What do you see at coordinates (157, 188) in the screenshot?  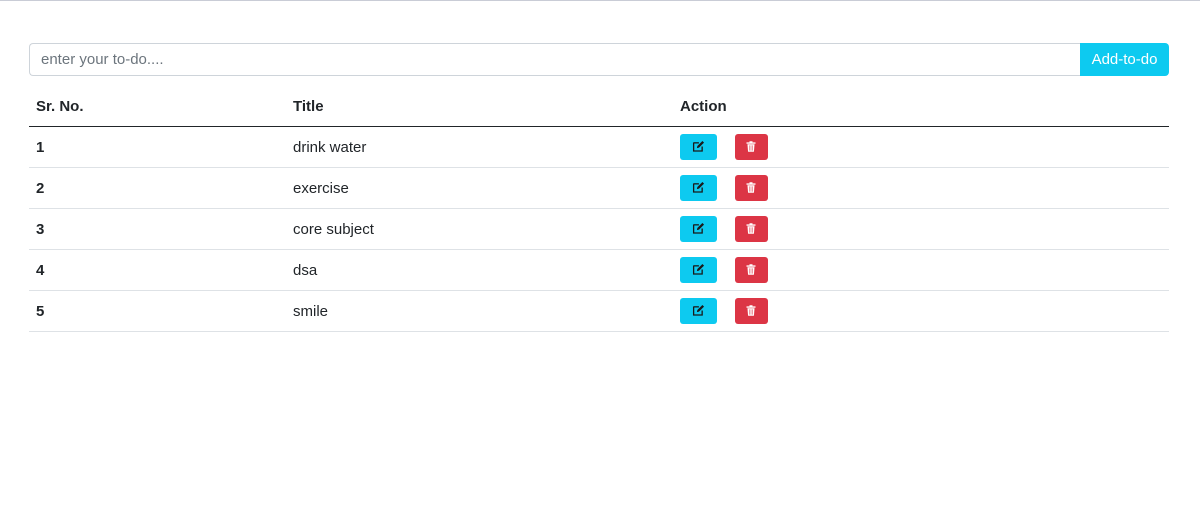 I see `row-sr-no: 2` at bounding box center [157, 188].